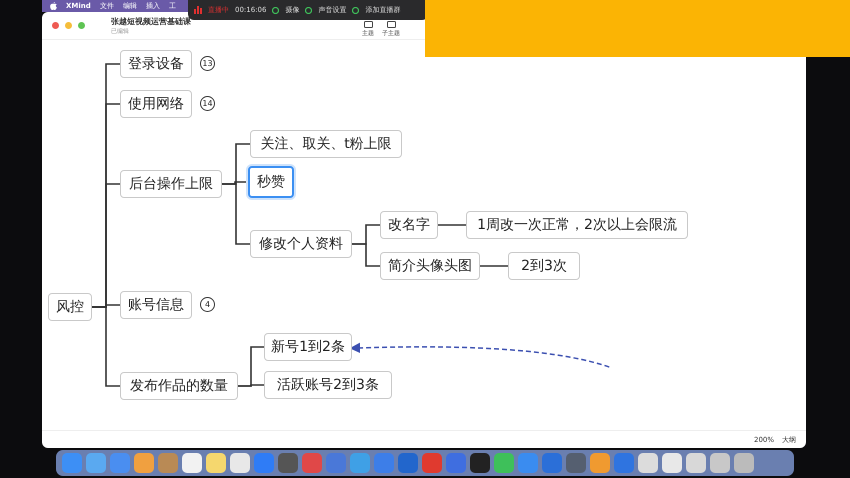 The image size is (850, 478). I want to click on window-title: 张越短视频运营基础课, so click(151, 21).